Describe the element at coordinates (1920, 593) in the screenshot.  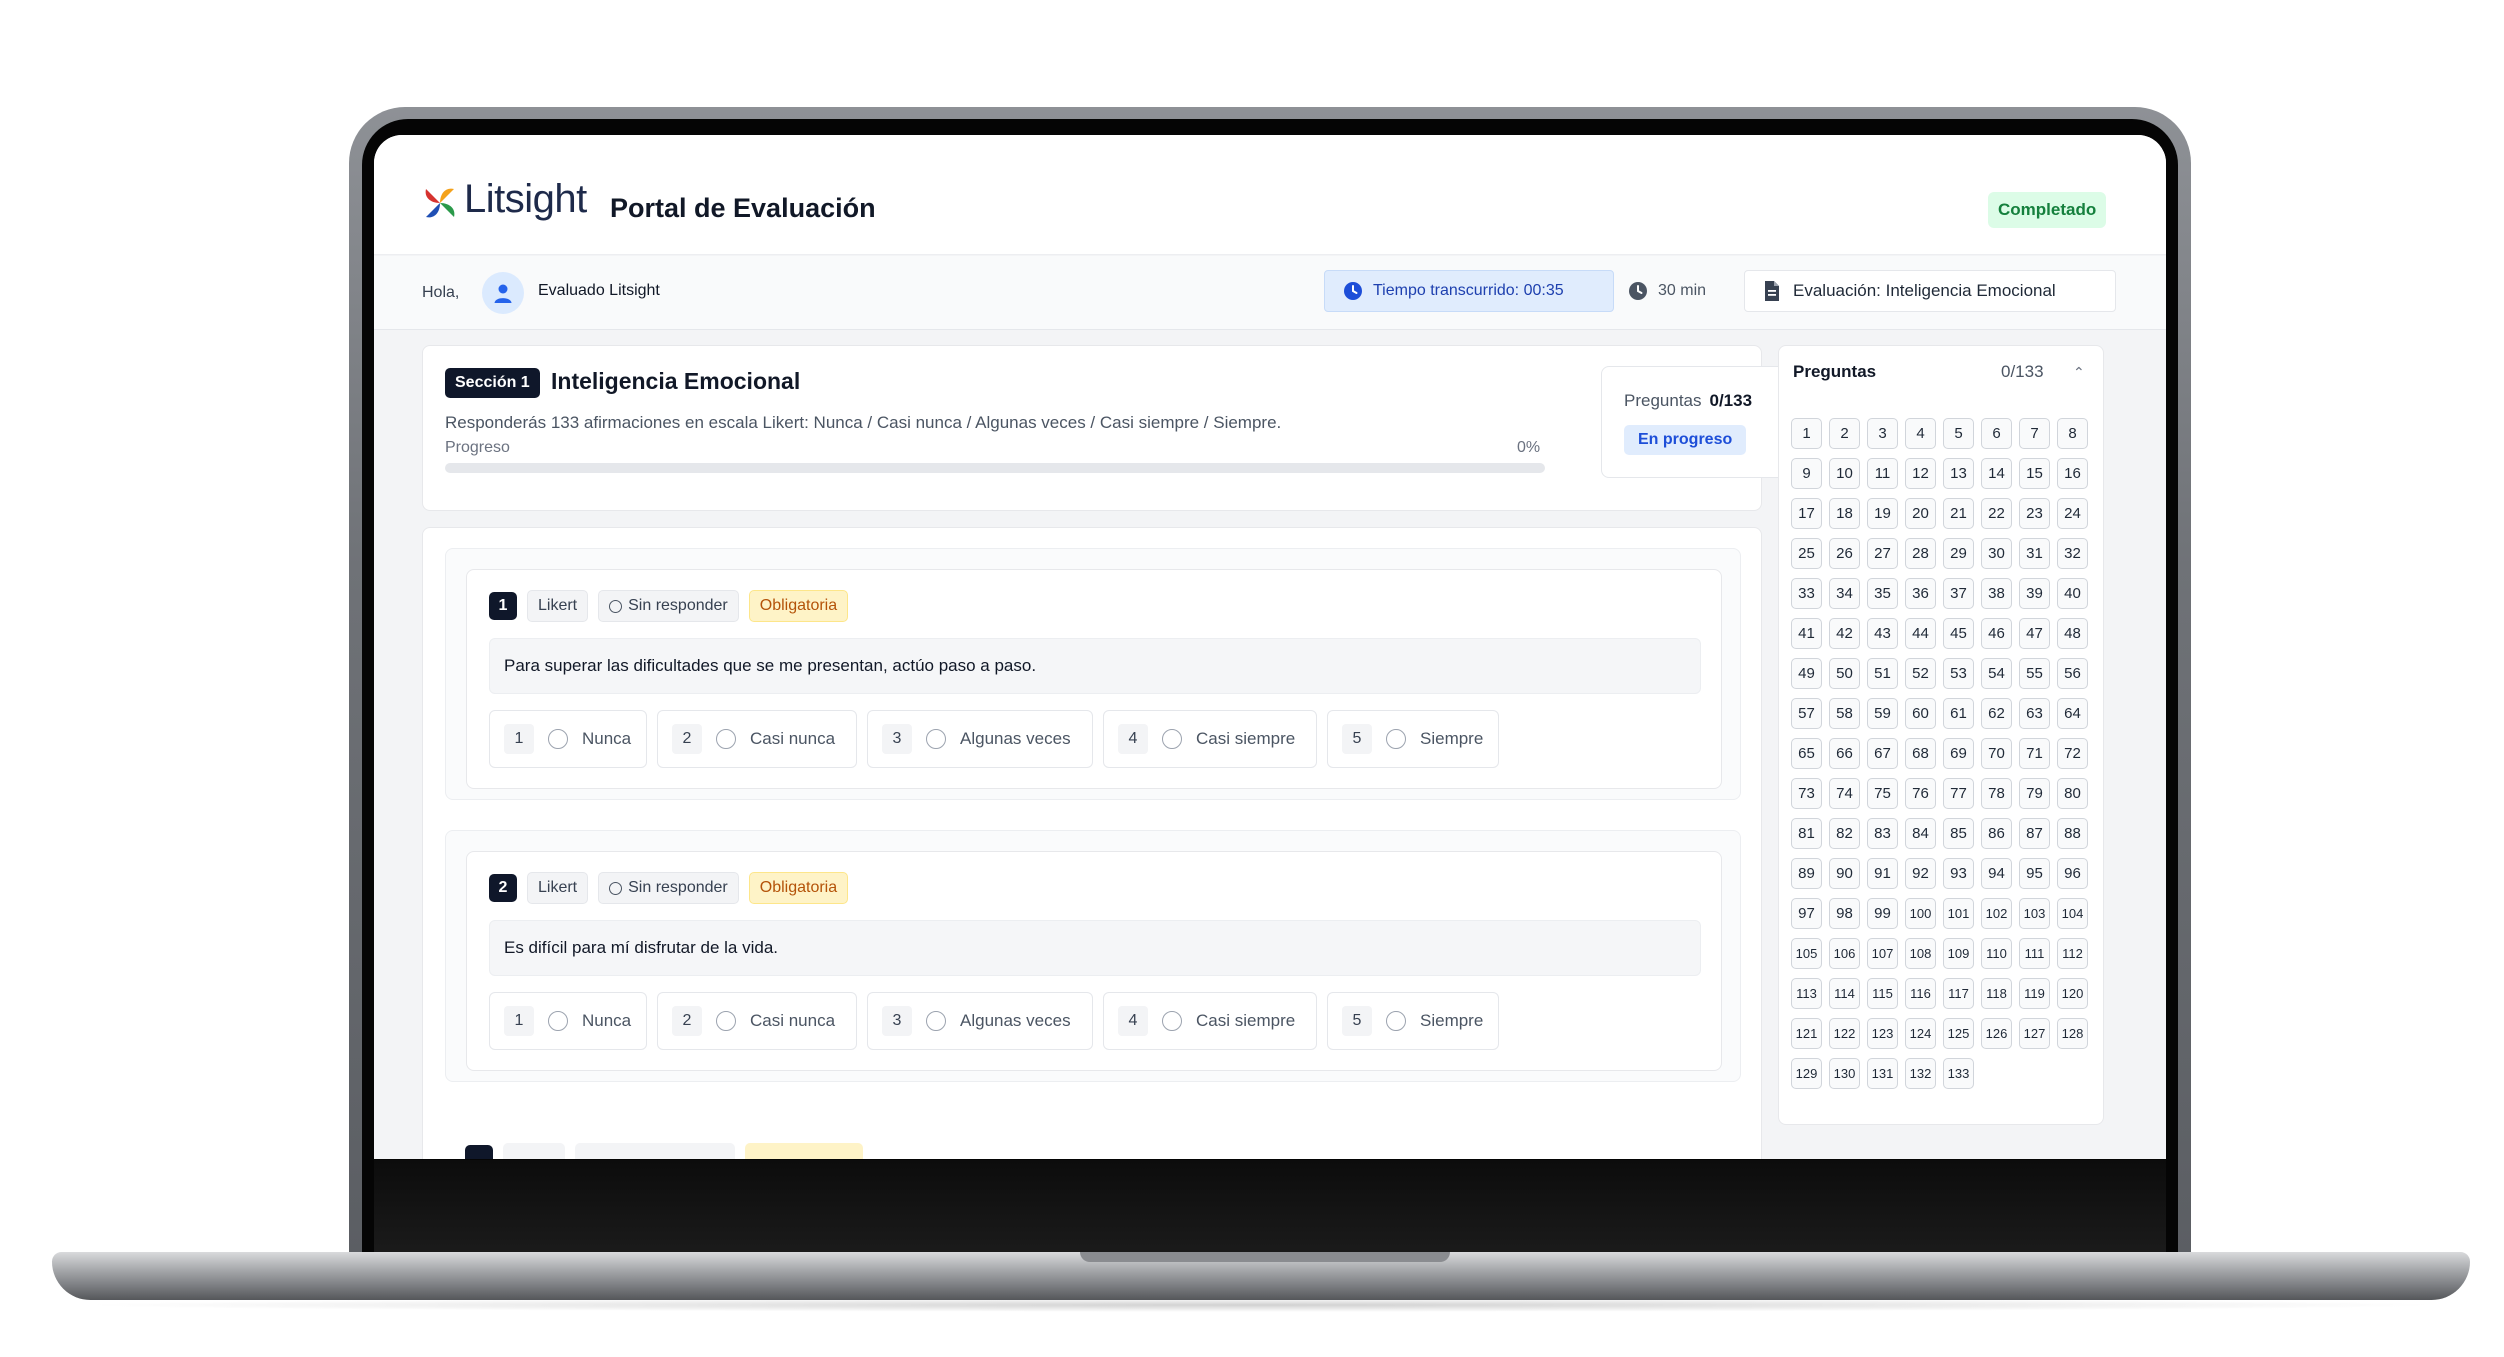
I see `question-nav-button: 36` at that location.